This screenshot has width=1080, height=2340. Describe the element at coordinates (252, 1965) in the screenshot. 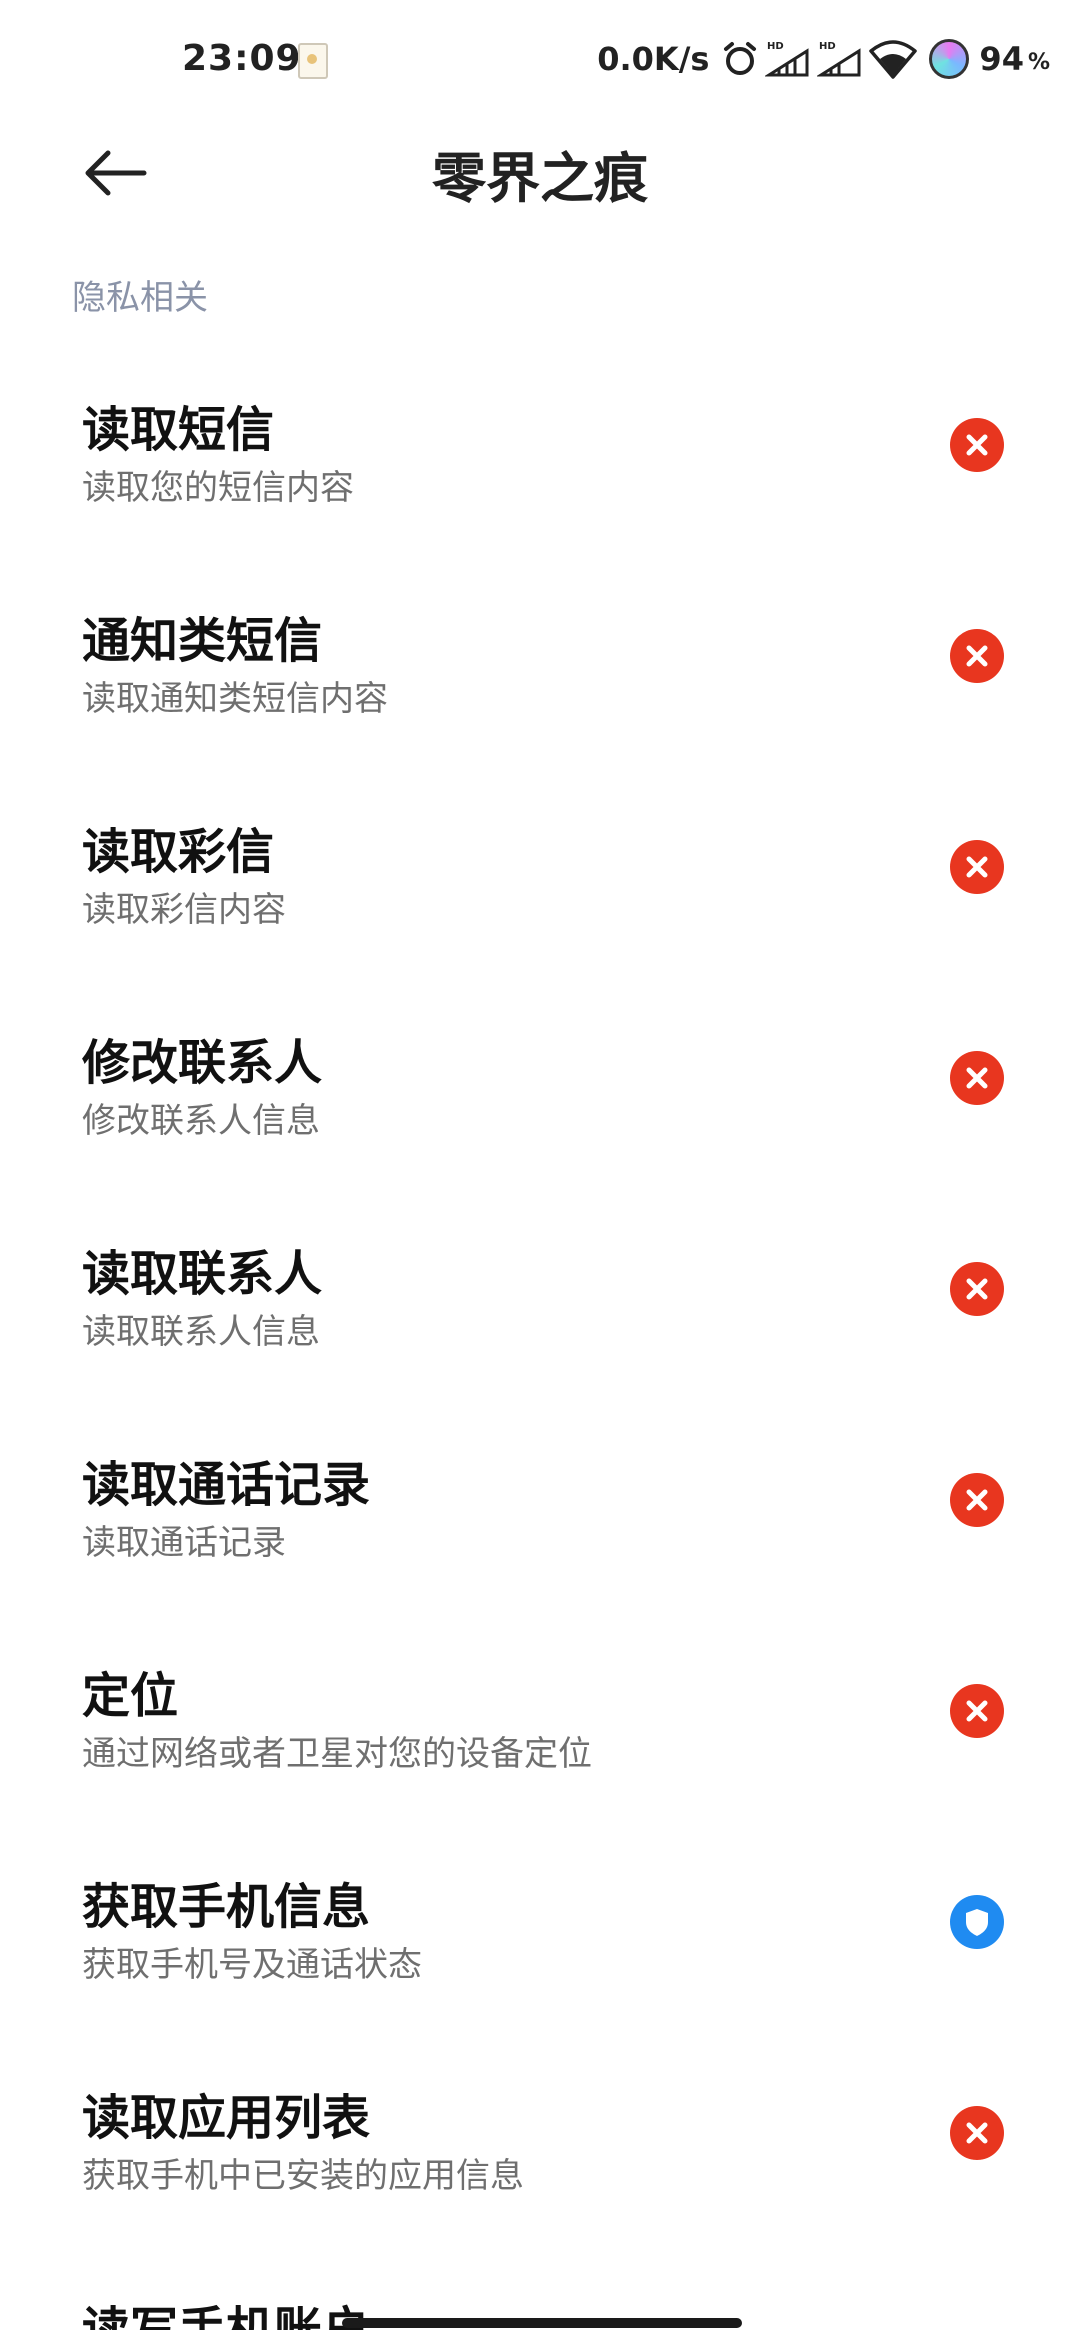

I see `permission-description: 获取手机号及通话状态` at that location.